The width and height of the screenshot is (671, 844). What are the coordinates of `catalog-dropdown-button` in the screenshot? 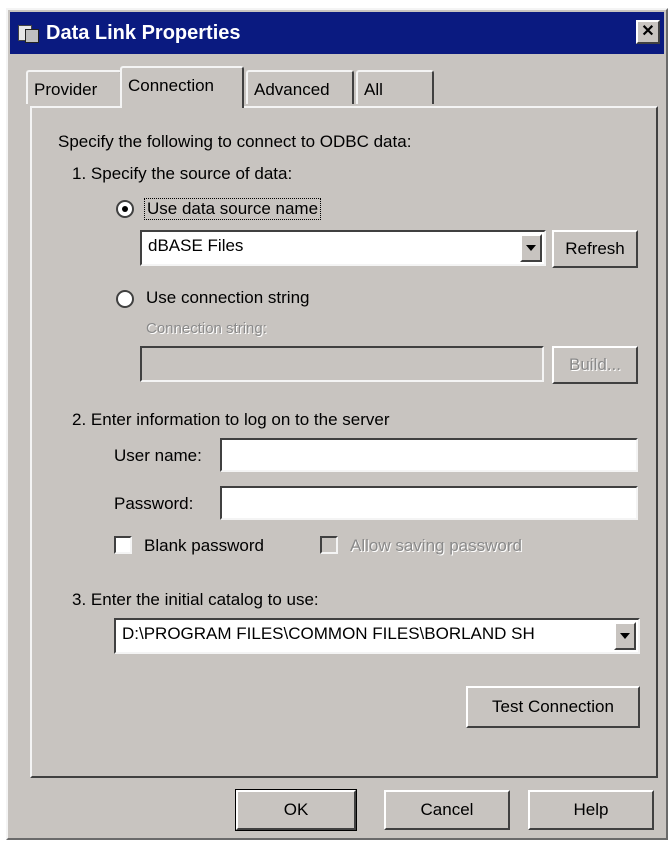 It's located at (625, 636).